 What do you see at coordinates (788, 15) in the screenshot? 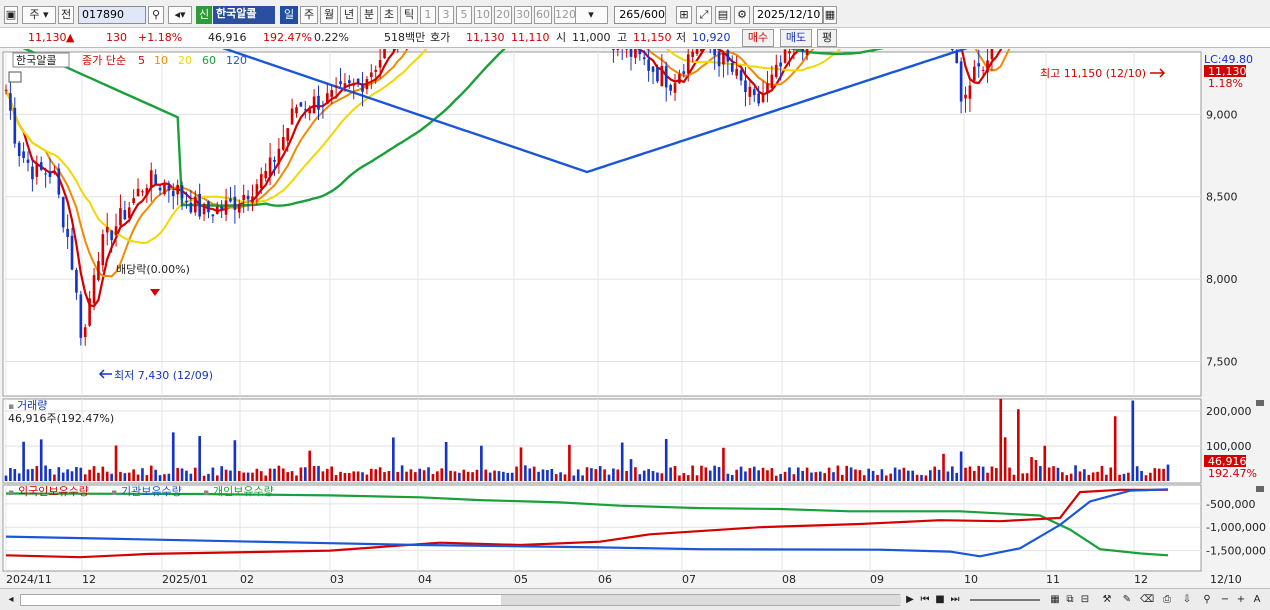
I see `date-input: 2025/12/10` at bounding box center [788, 15].